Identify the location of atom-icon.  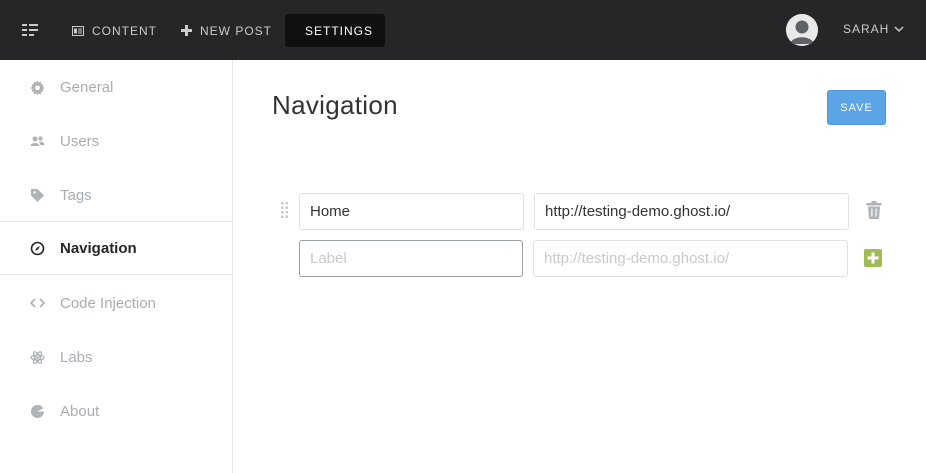
(37, 357).